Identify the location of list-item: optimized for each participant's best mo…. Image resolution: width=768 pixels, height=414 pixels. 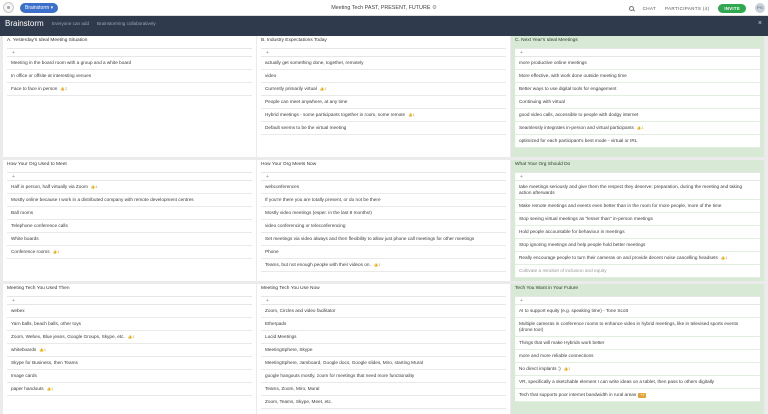
(637, 141).